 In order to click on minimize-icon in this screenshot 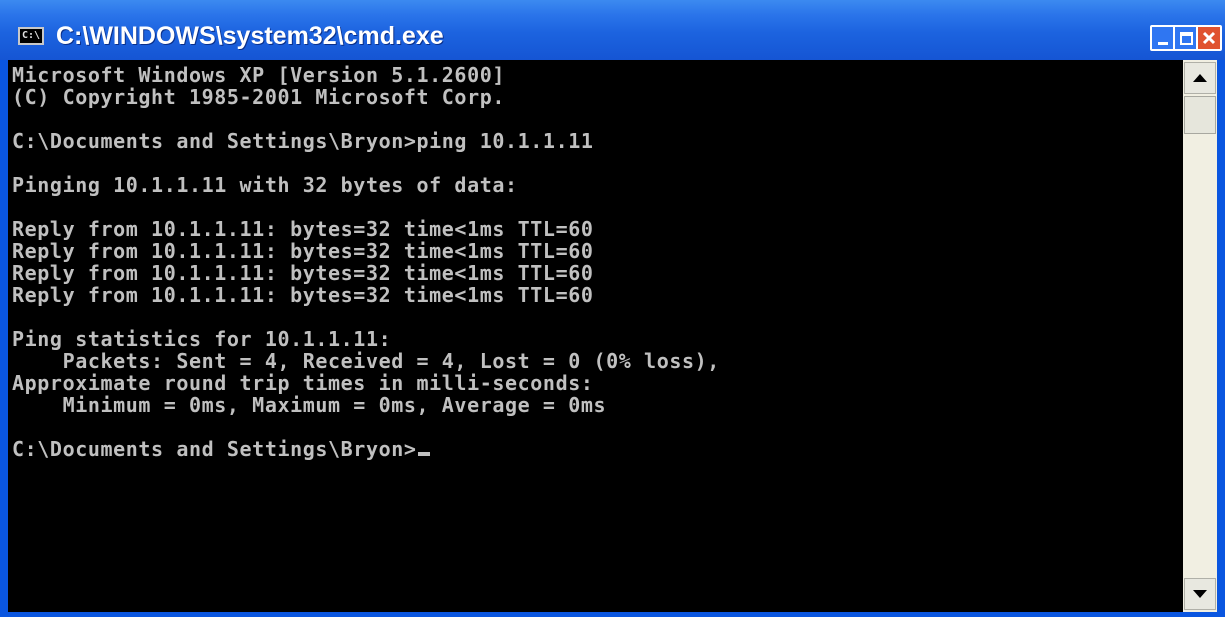, I will do `click(1163, 43)`.